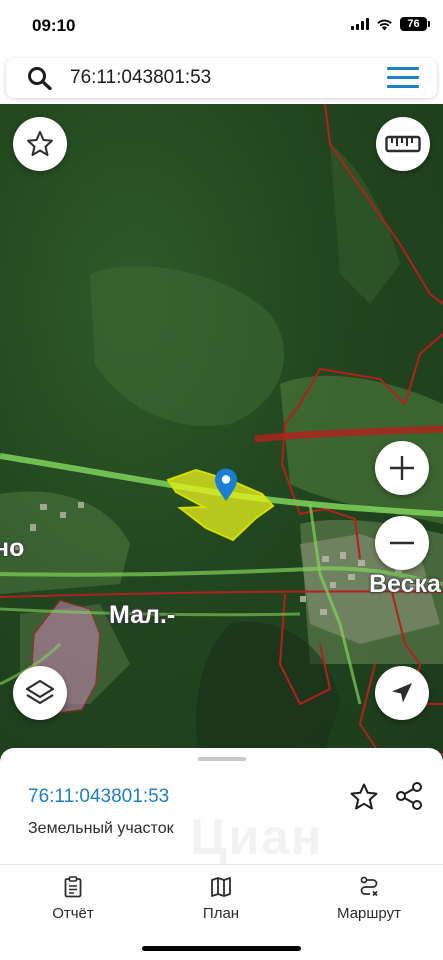 This screenshot has width=443, height=960. I want to click on watermark: Циан, so click(257, 837).